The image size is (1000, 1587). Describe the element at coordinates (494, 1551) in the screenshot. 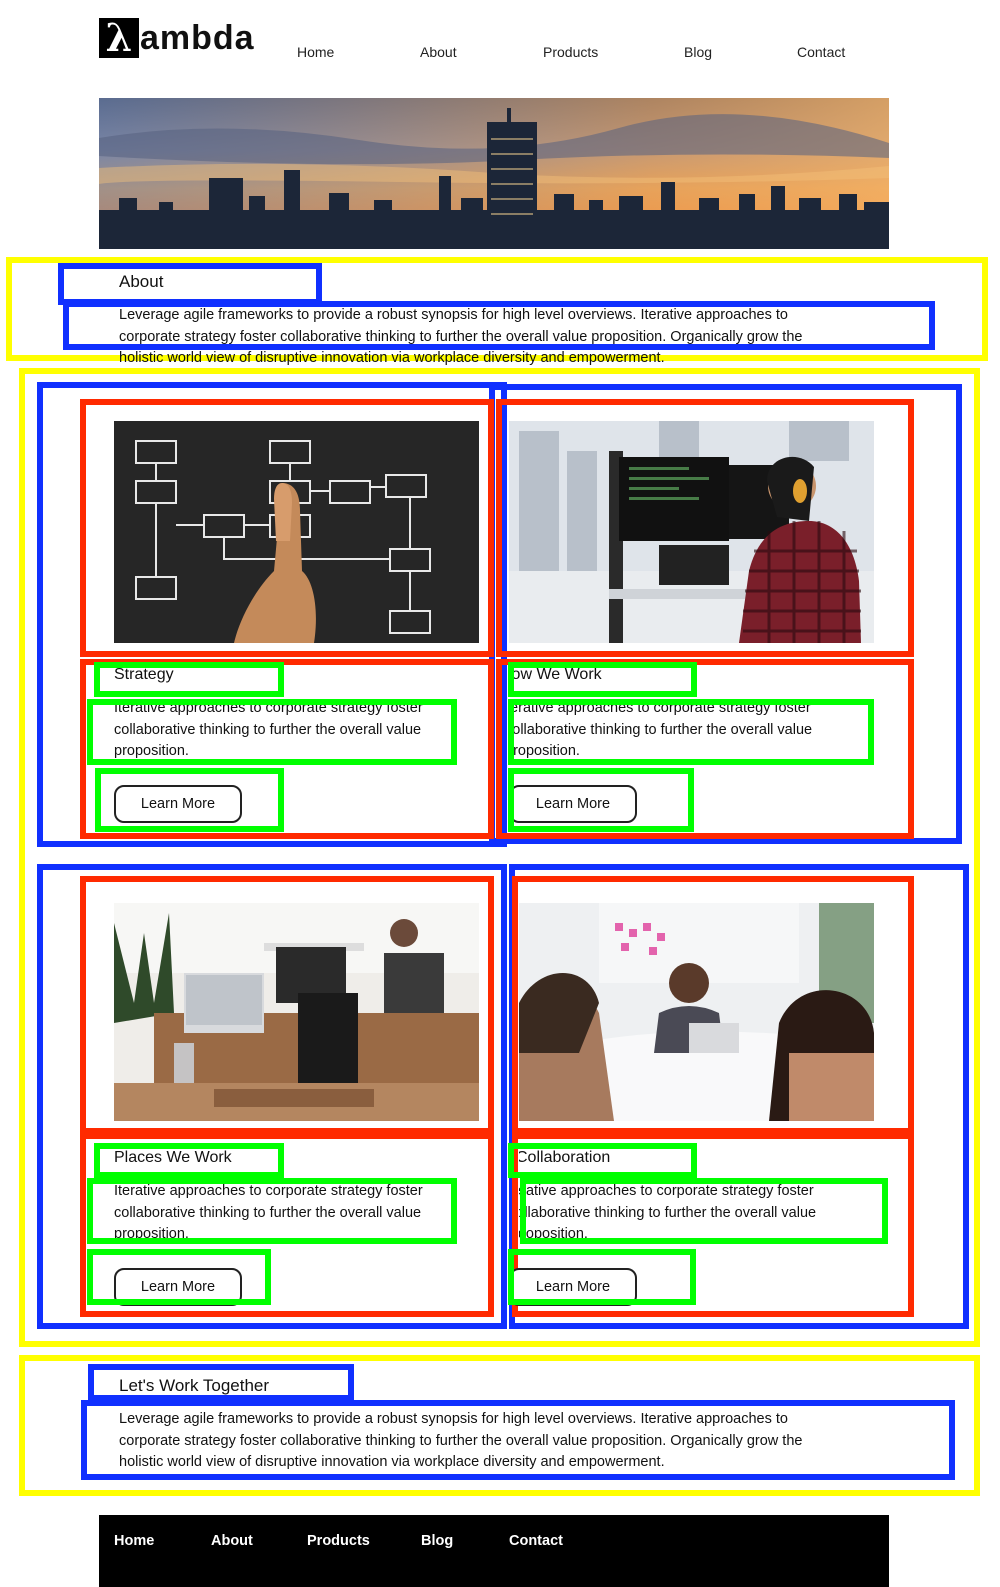

I see `footer-nav: Home About Products Blog Contact` at that location.